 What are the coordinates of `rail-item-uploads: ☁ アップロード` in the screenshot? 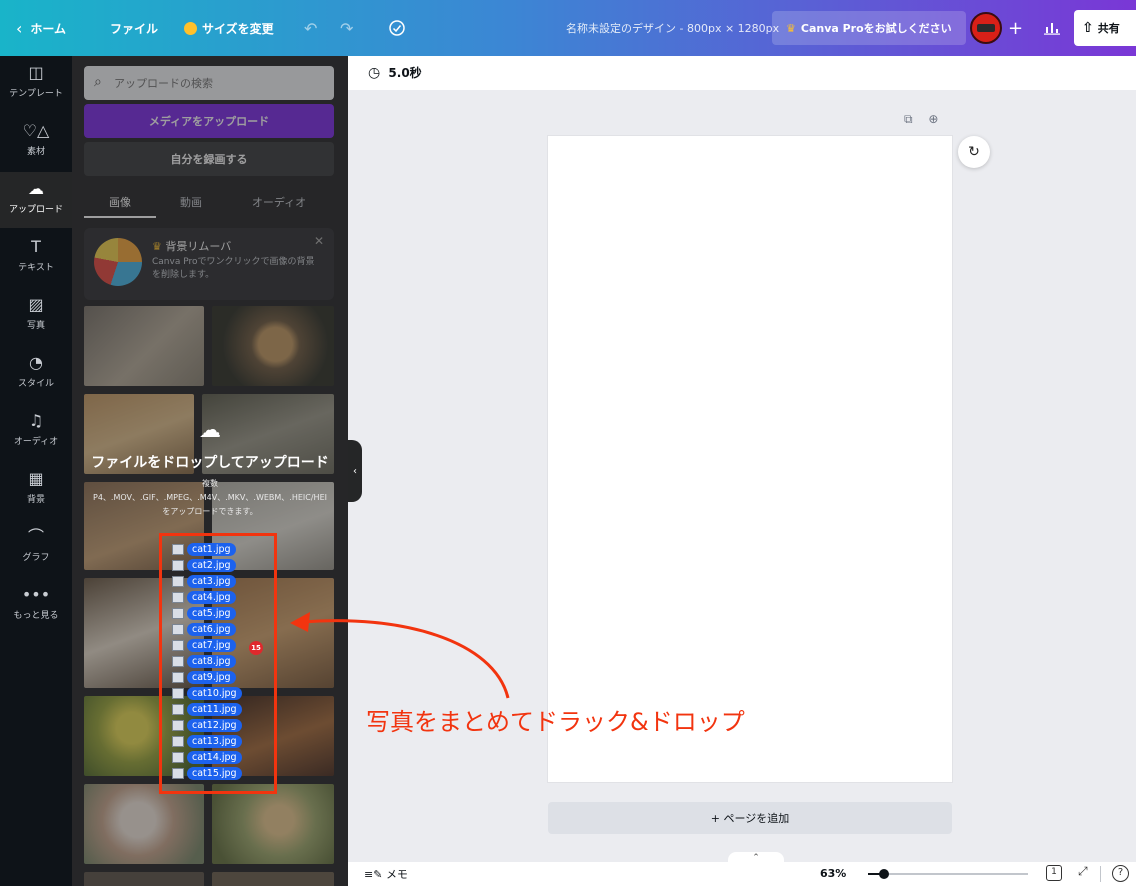 It's located at (36, 200).